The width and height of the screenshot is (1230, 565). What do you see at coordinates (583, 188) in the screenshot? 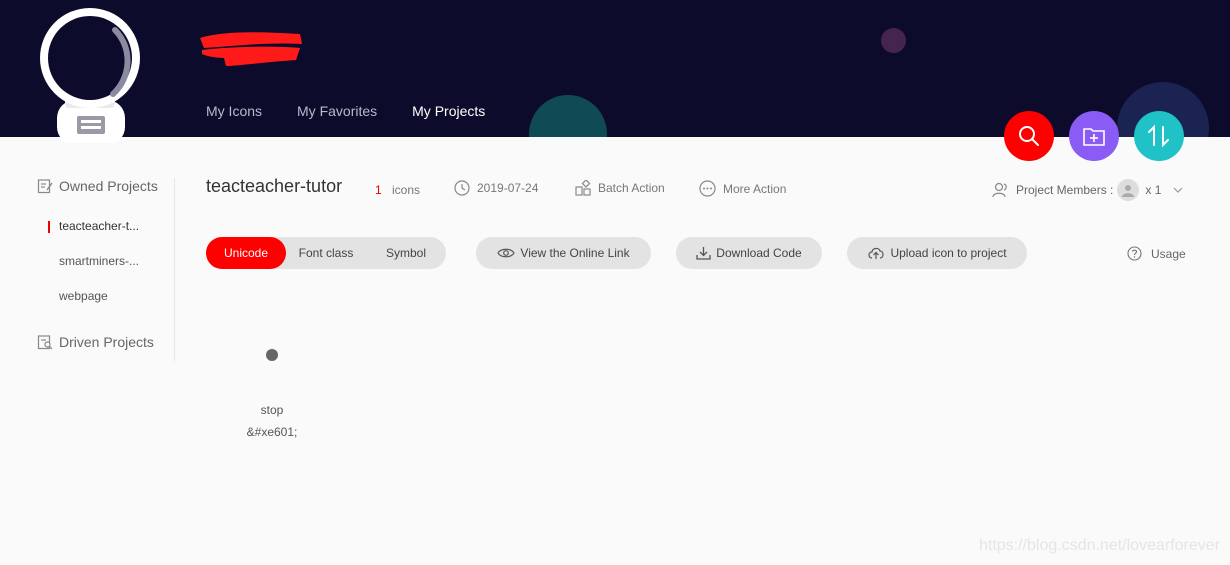
I see `batch-grid-icon` at bounding box center [583, 188].